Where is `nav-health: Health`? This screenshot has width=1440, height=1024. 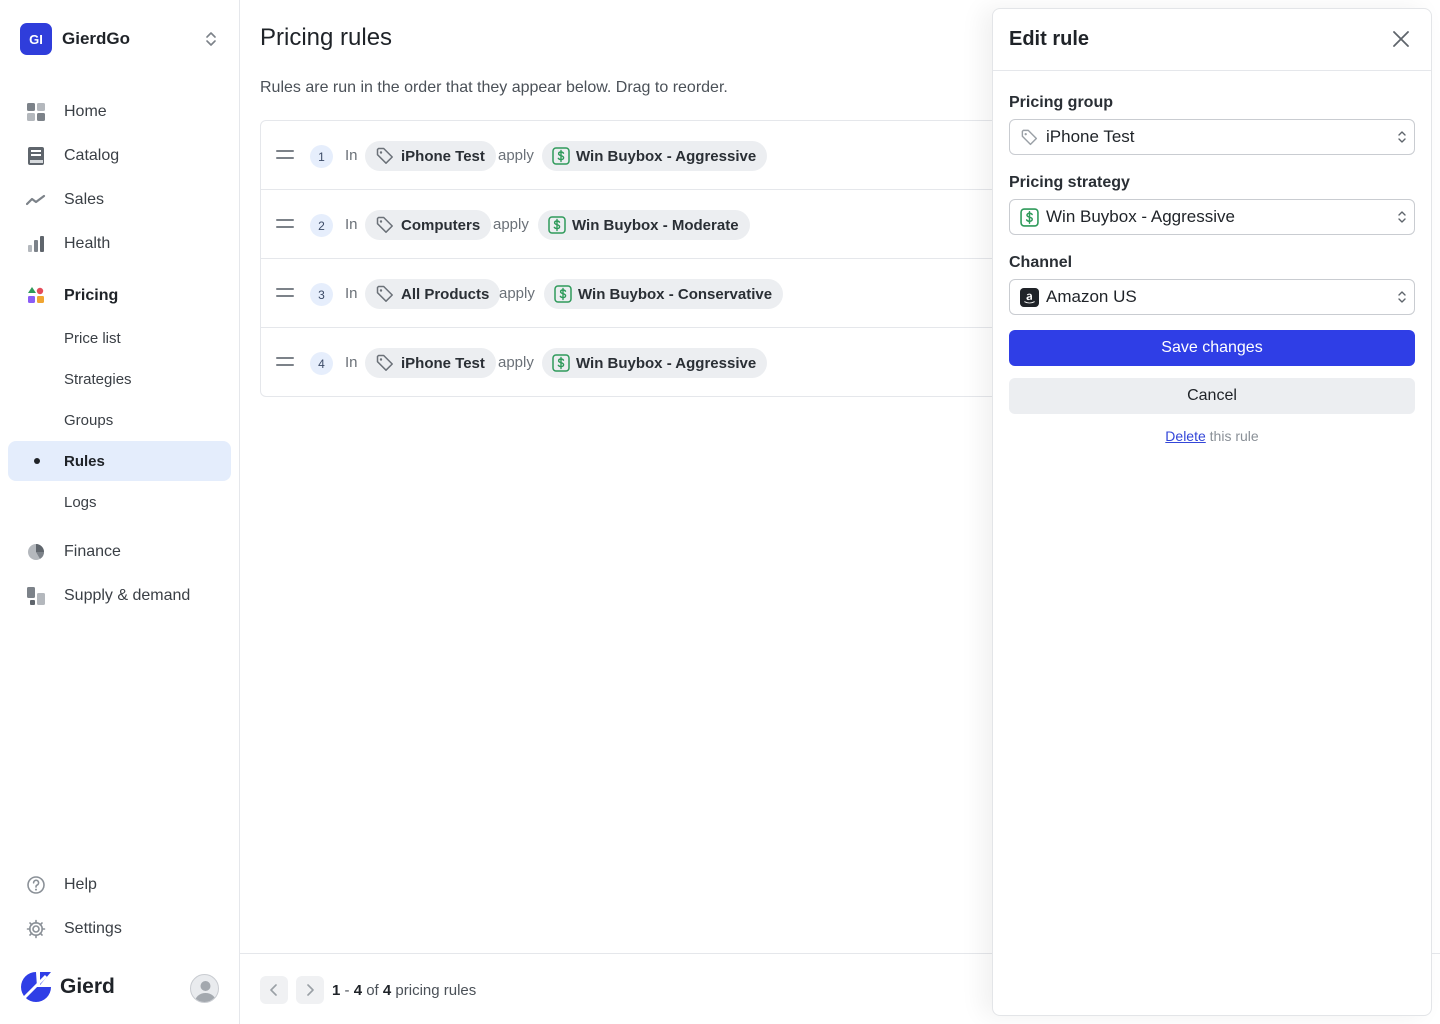
nav-health: Health is located at coordinates (119, 244).